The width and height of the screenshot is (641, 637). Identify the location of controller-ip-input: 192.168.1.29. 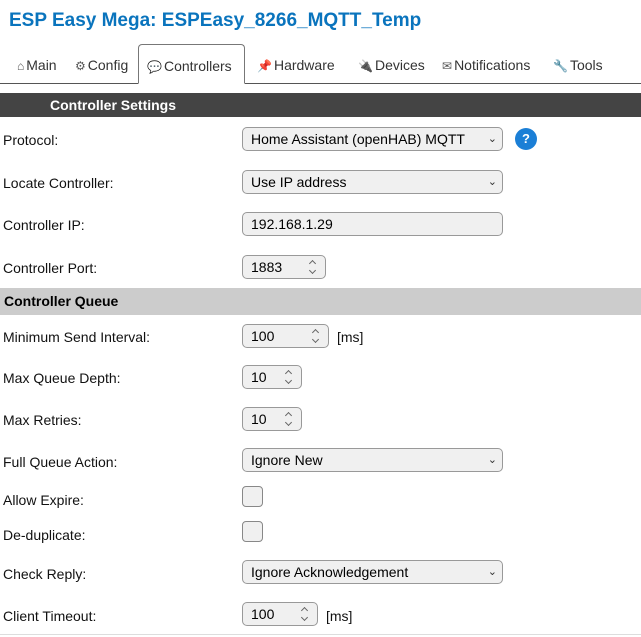
(372, 224).